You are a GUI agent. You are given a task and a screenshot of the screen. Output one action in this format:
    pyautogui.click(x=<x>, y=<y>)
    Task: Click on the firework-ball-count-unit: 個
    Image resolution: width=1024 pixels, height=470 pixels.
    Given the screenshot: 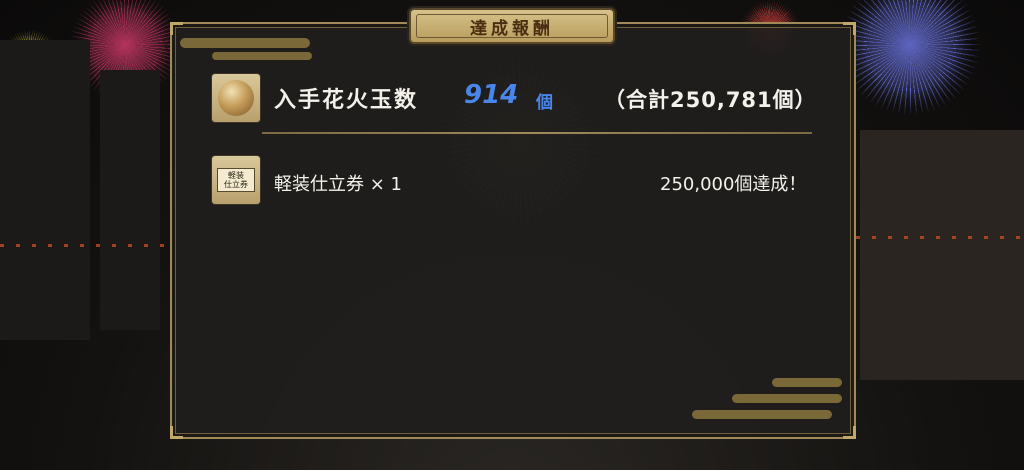 What is the action you would take?
    pyautogui.click(x=544, y=103)
    